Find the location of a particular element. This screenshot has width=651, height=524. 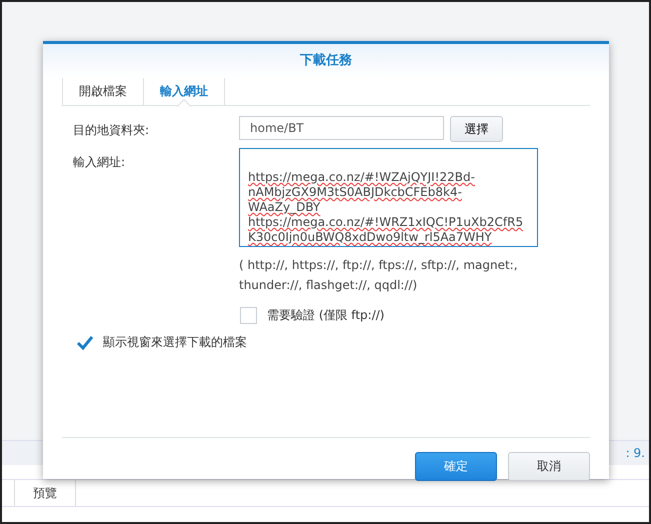

field-label: 輸入網址: is located at coordinates (99, 162).